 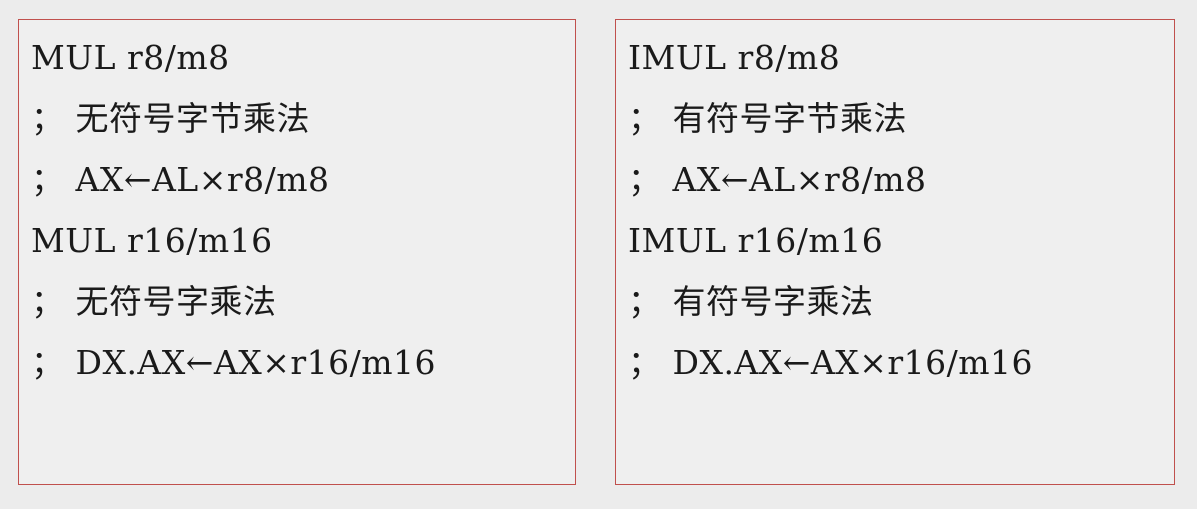 I want to click on imul-r8-comment: ； 有符号字节乘法, so click(x=767, y=118).